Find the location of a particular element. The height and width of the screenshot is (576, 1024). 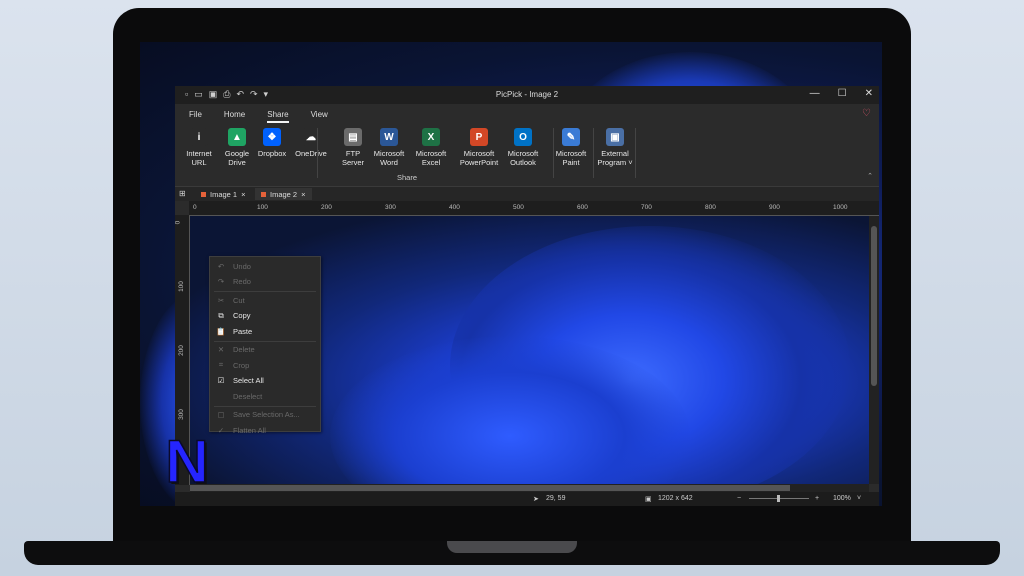

document-tabs: ⊞ Image 1 × Image 2 × is located at coordinates (527, 193).